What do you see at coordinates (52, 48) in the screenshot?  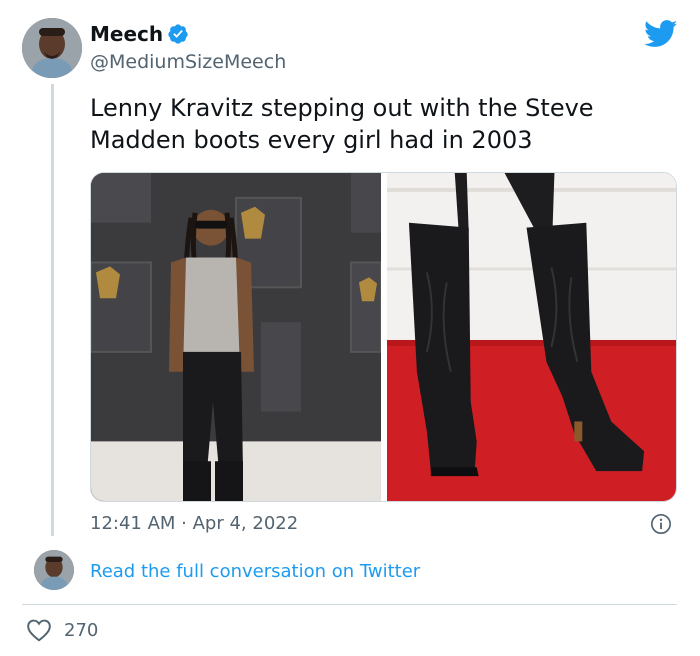 I see `author-avatar` at bounding box center [52, 48].